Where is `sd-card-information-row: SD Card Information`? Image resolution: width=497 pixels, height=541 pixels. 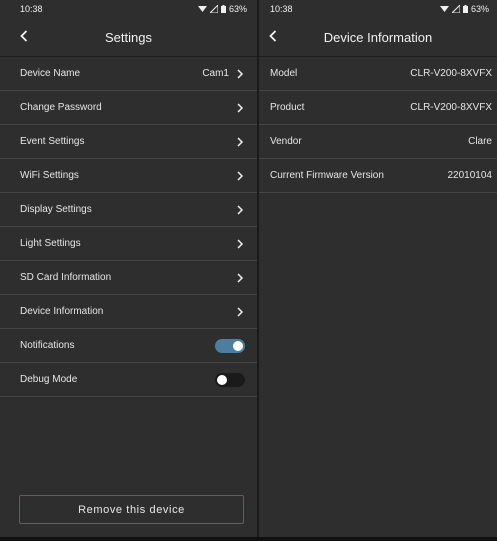 sd-card-information-row: SD Card Information is located at coordinates (128, 278).